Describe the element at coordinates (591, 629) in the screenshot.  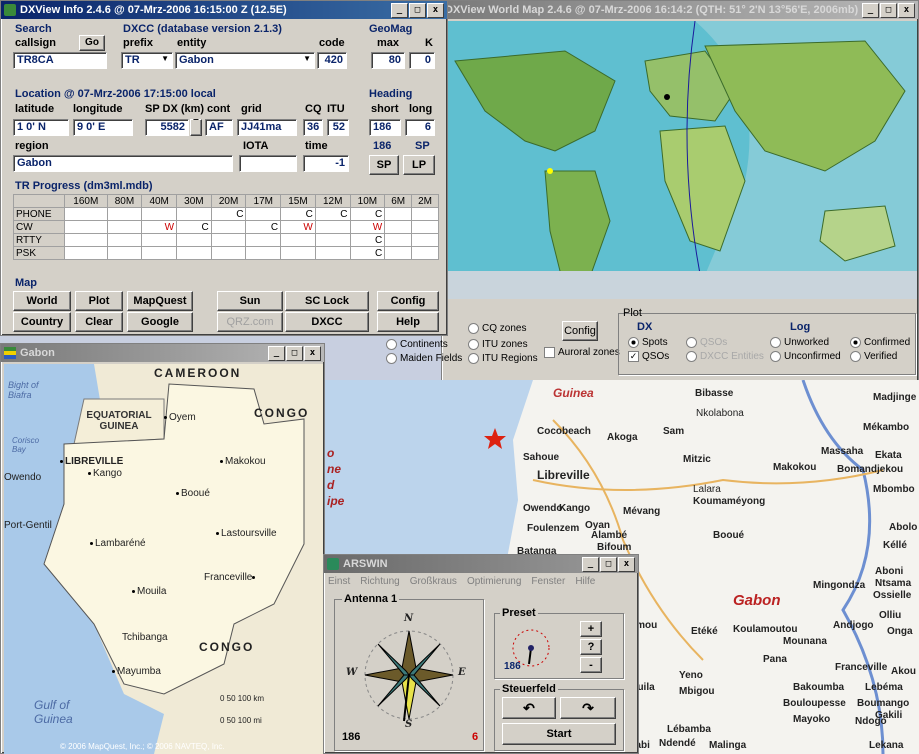
I see `preset-plus-button: +` at that location.